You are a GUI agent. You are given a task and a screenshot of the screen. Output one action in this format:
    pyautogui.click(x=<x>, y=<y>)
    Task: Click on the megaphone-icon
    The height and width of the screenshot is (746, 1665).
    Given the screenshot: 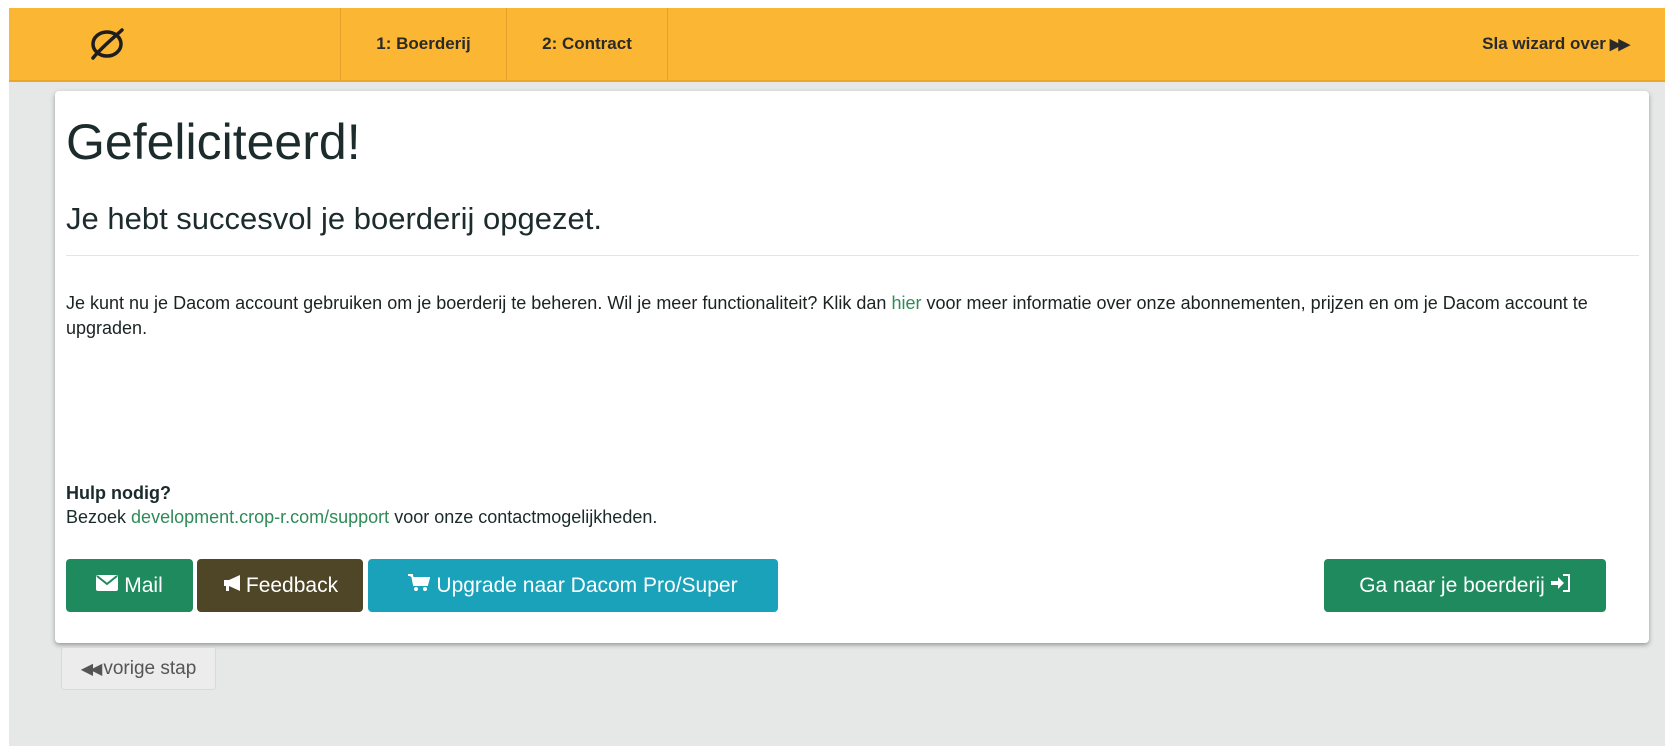 What is the action you would take?
    pyautogui.click(x=233, y=586)
    